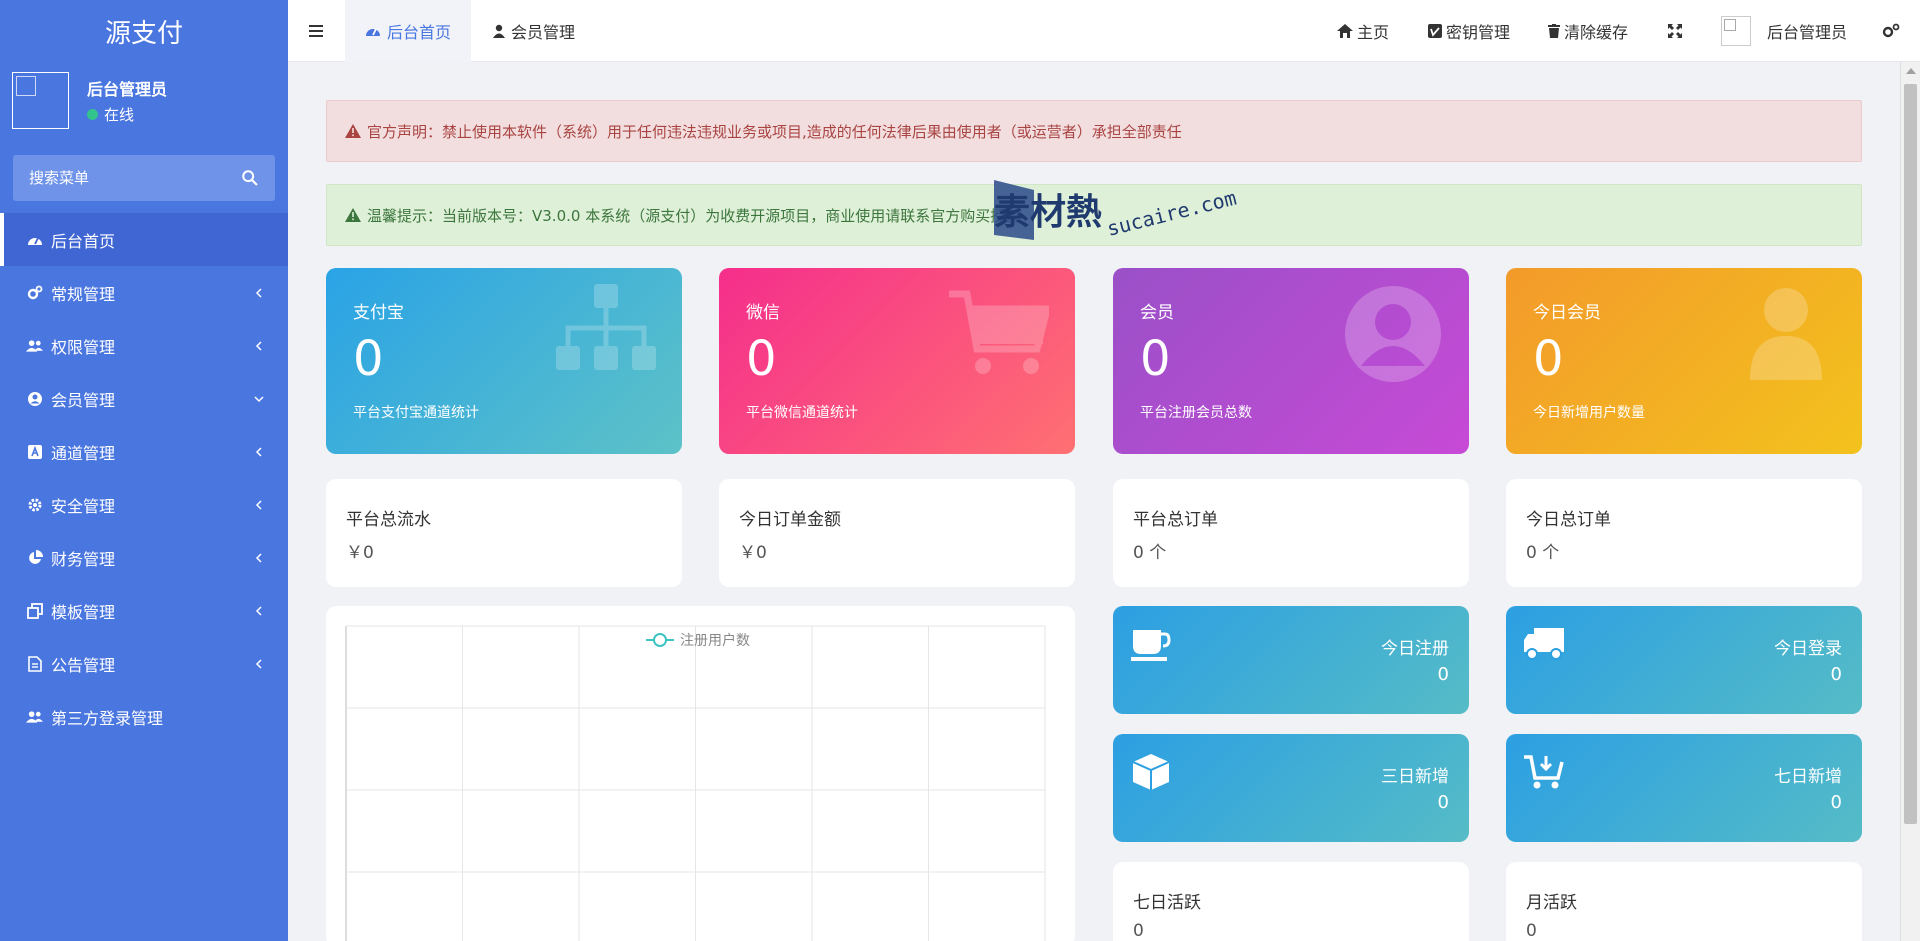 This screenshot has width=1920, height=941. What do you see at coordinates (408, 31) in the screenshot?
I see `tab-dashboard: 后台首页` at bounding box center [408, 31].